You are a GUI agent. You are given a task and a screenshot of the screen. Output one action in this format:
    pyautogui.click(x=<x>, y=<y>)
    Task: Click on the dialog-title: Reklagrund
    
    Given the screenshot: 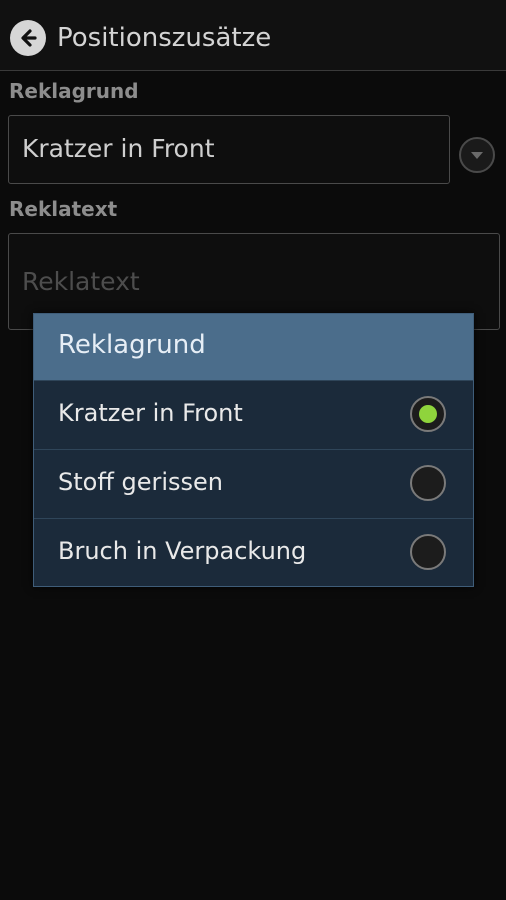 What is the action you would take?
    pyautogui.click(x=132, y=345)
    